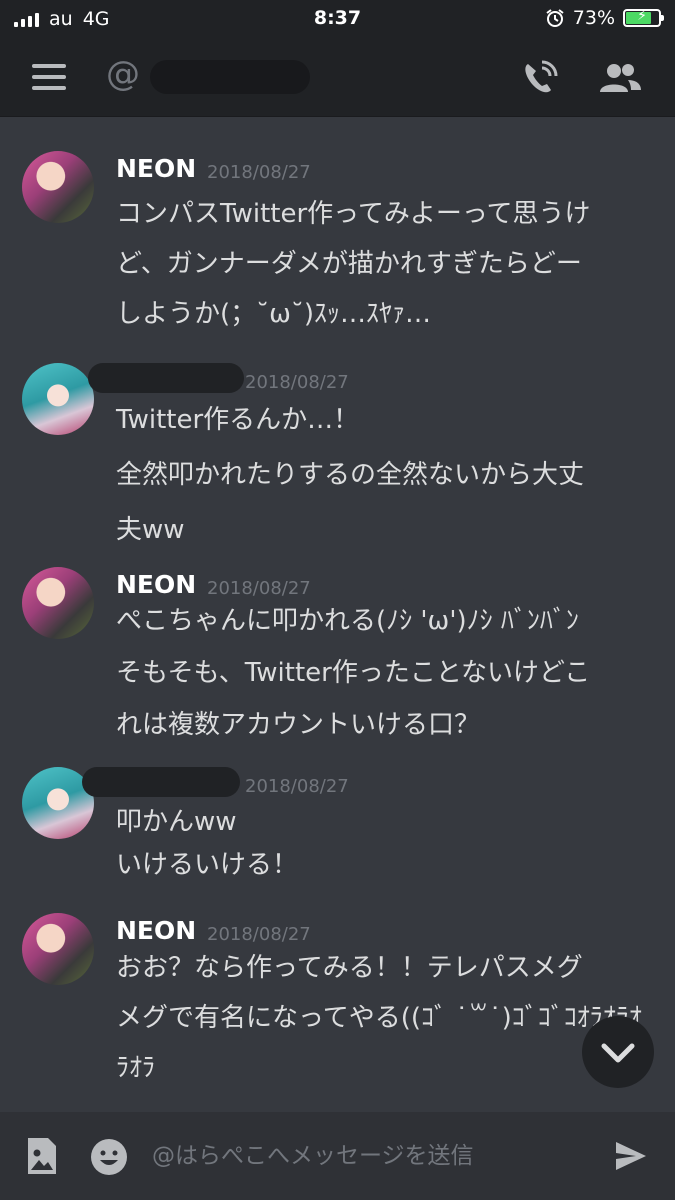 The width and height of the screenshot is (675, 1200). I want to click on charging-bolt-icon: ⚡, so click(642, 16).